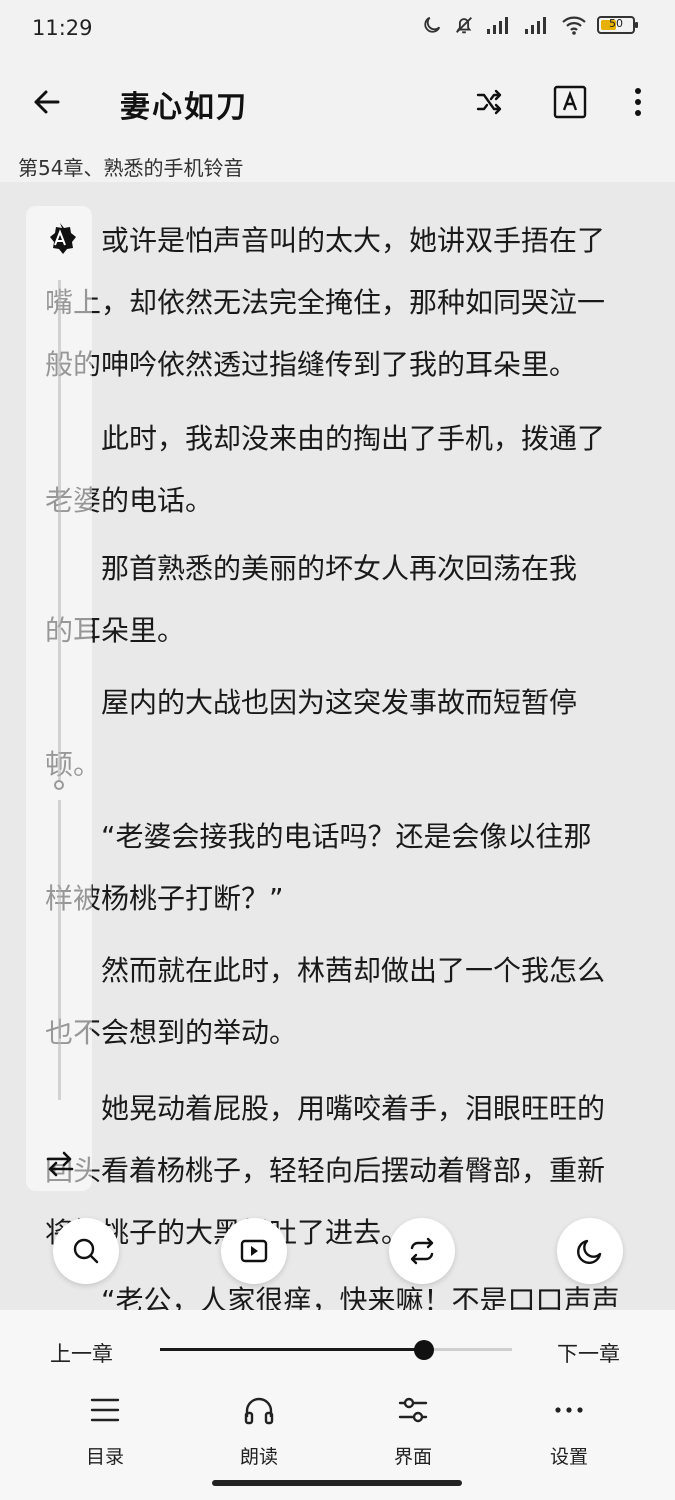 Image resolution: width=675 pixels, height=1500 pixels. I want to click on more-vertical-icon, so click(638, 102).